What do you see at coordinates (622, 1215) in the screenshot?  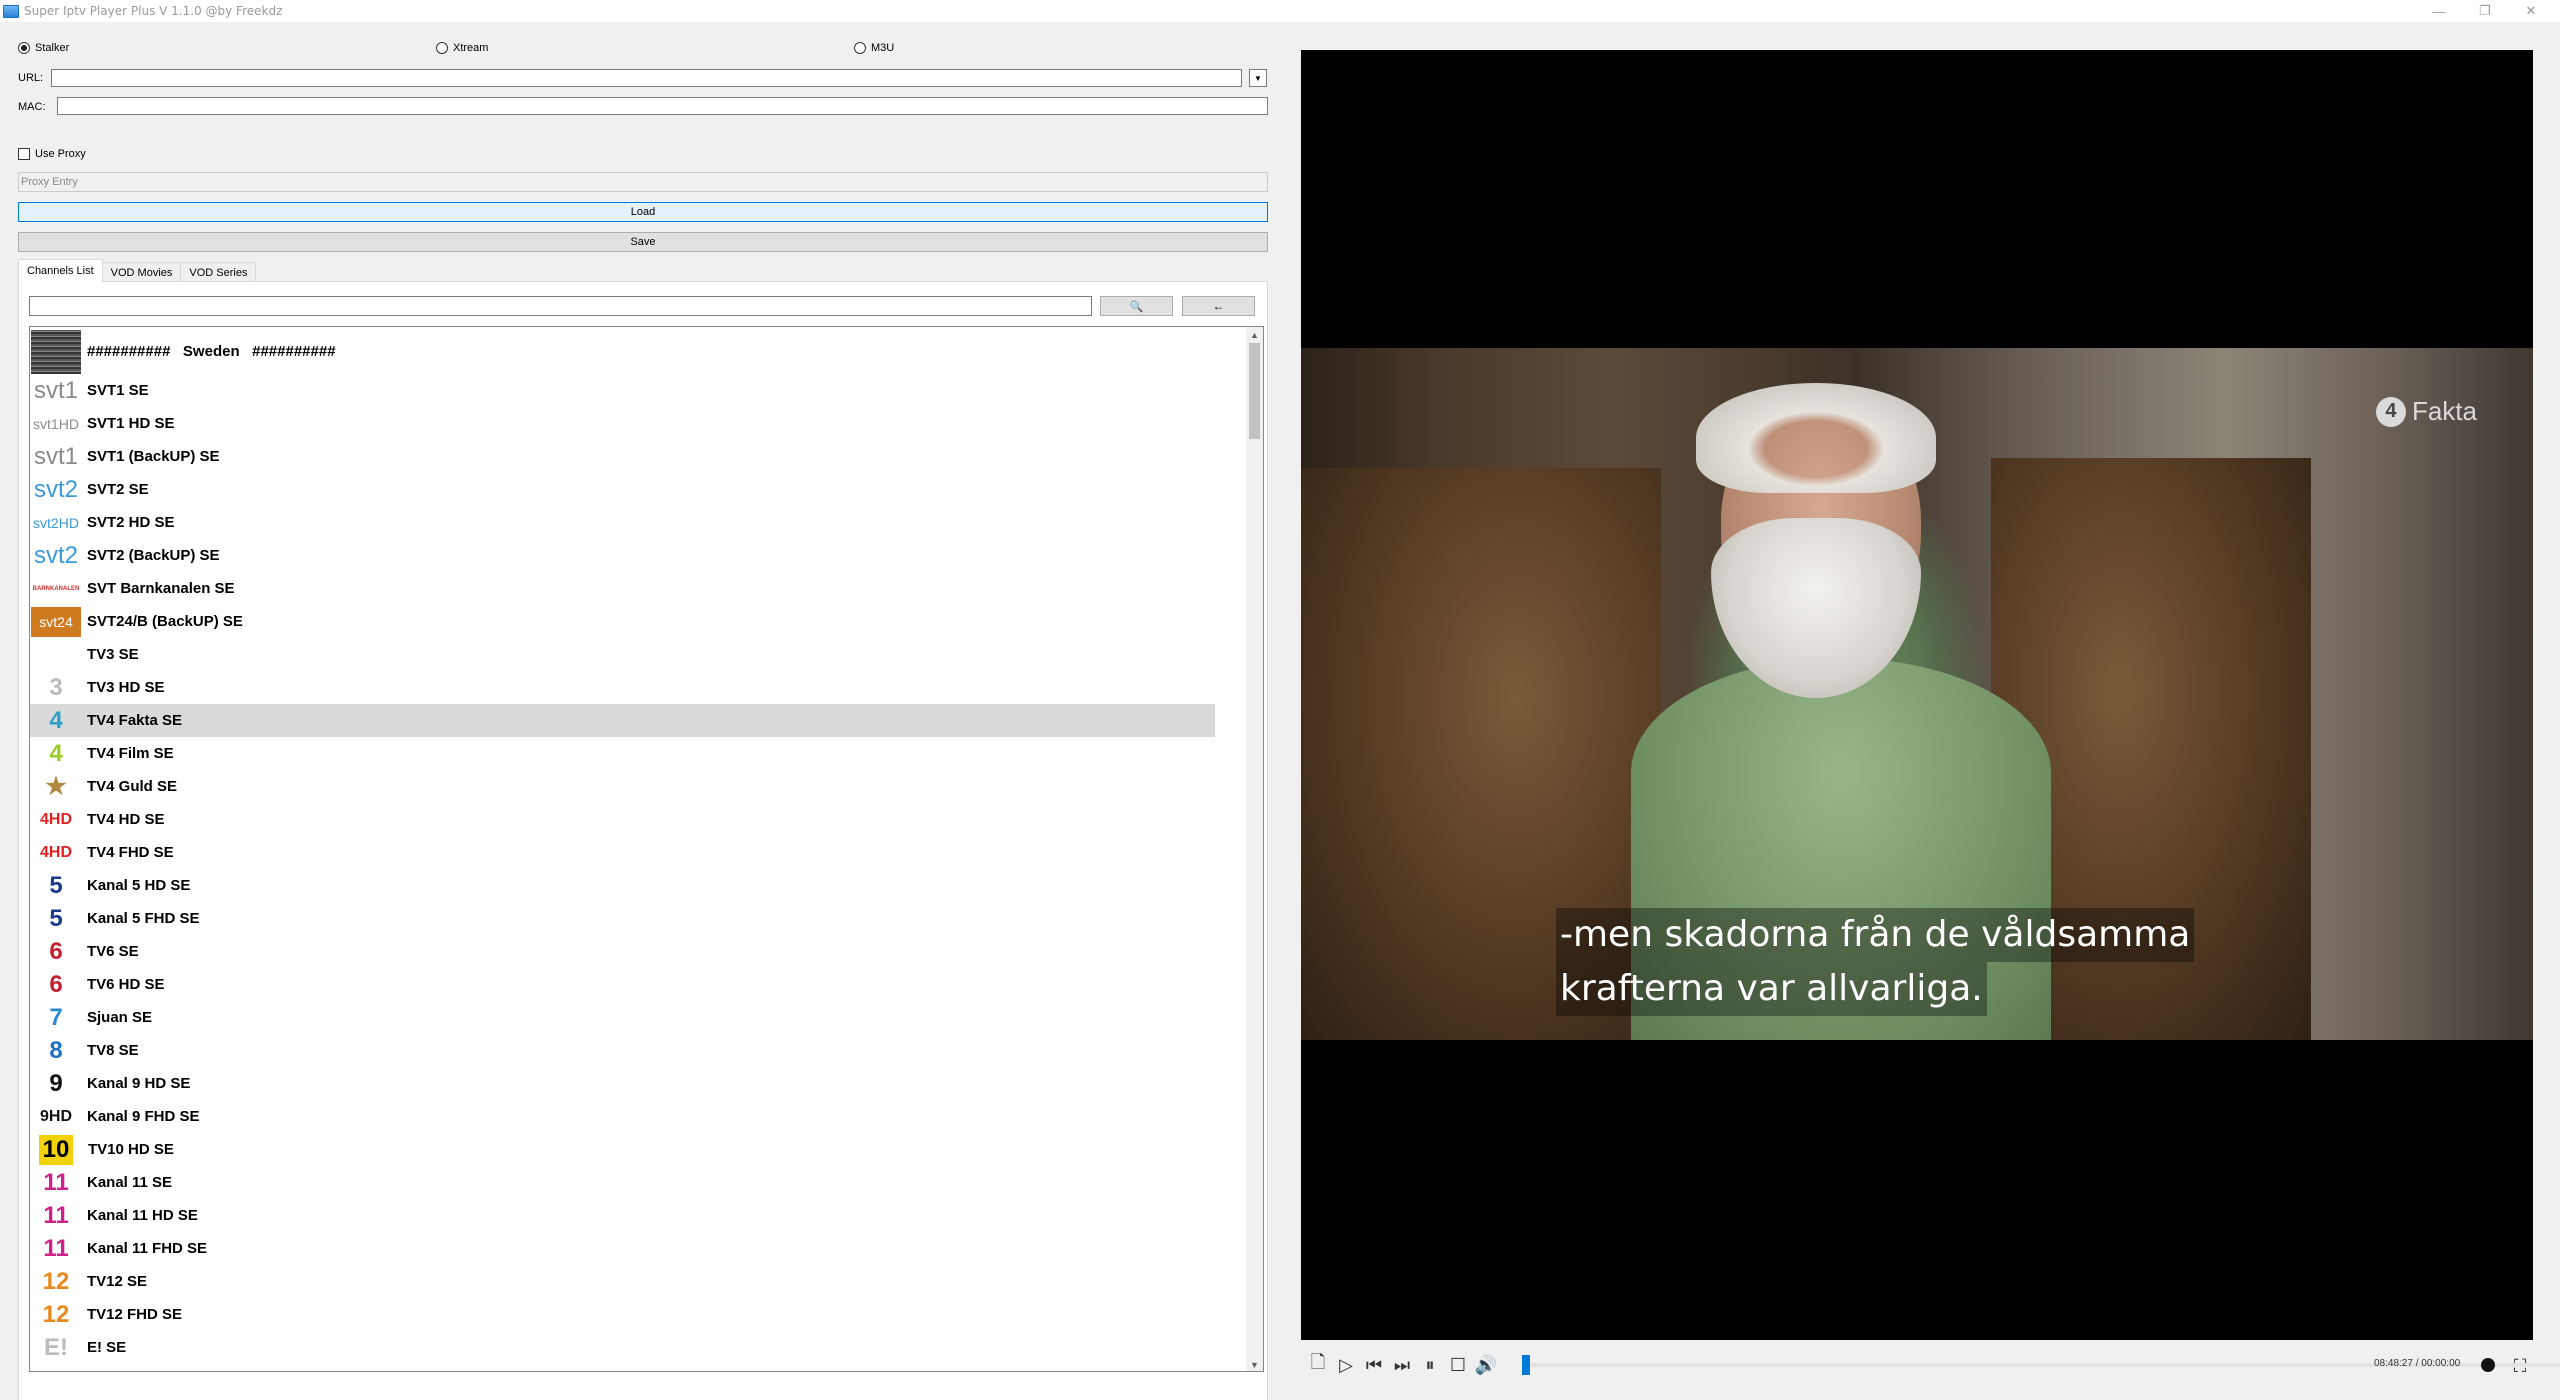 I see `channel-row: 11 Kanal 11 HD SE` at bounding box center [622, 1215].